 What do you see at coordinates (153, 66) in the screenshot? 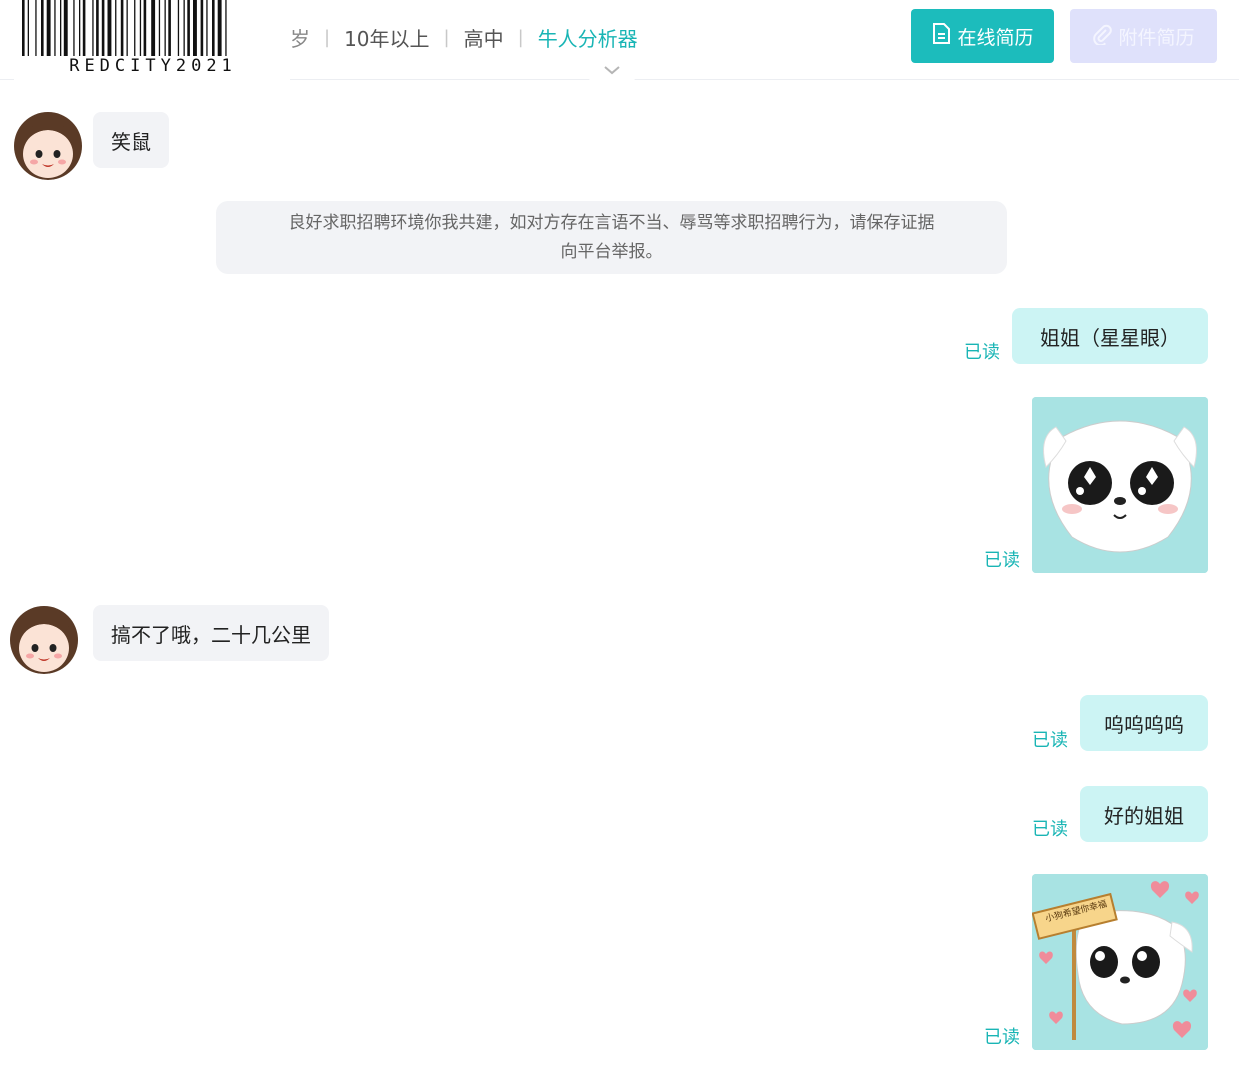
I see `watermark-text: REDCITY2021` at bounding box center [153, 66].